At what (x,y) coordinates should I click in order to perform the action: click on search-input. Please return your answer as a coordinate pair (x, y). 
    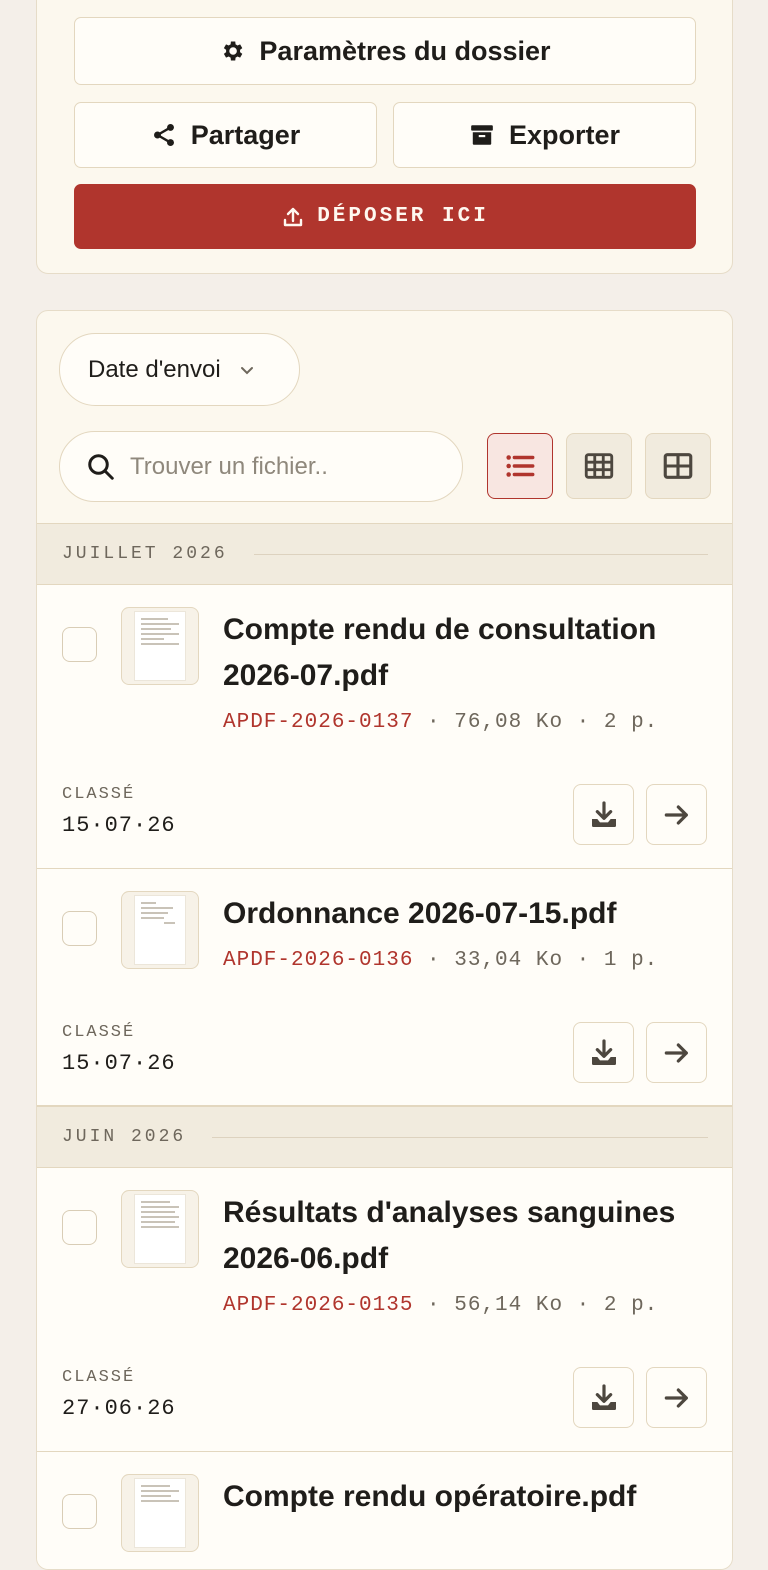
    Looking at the image, I should click on (280, 466).